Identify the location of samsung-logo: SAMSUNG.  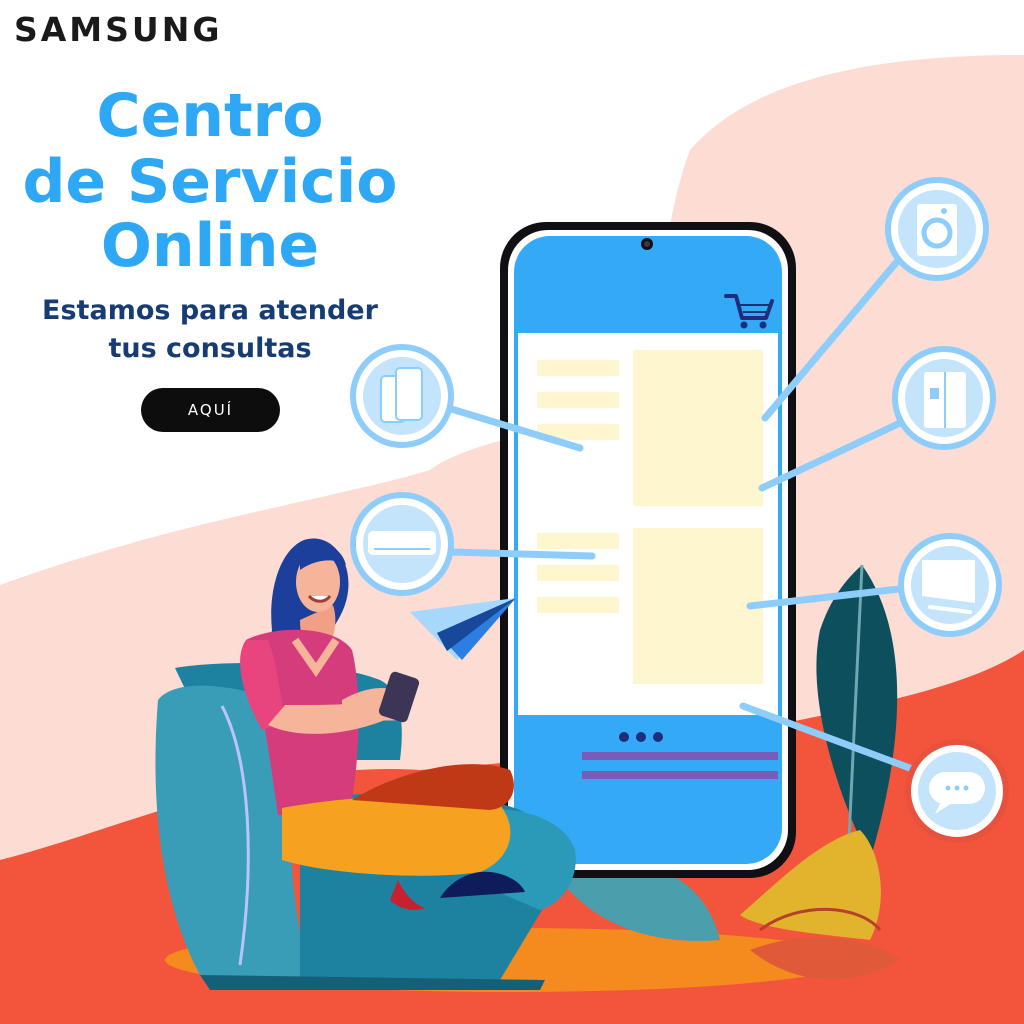
(118, 29).